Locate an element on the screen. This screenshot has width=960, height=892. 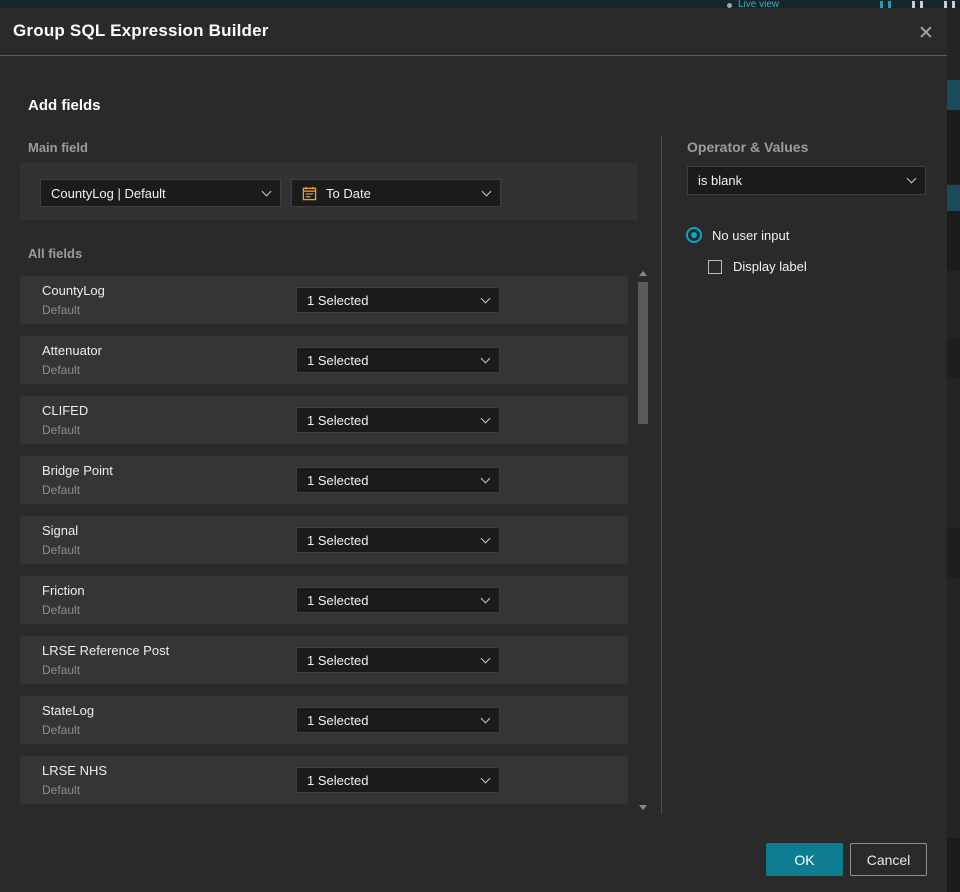
main-field-type-select: To Date is located at coordinates (396, 193).